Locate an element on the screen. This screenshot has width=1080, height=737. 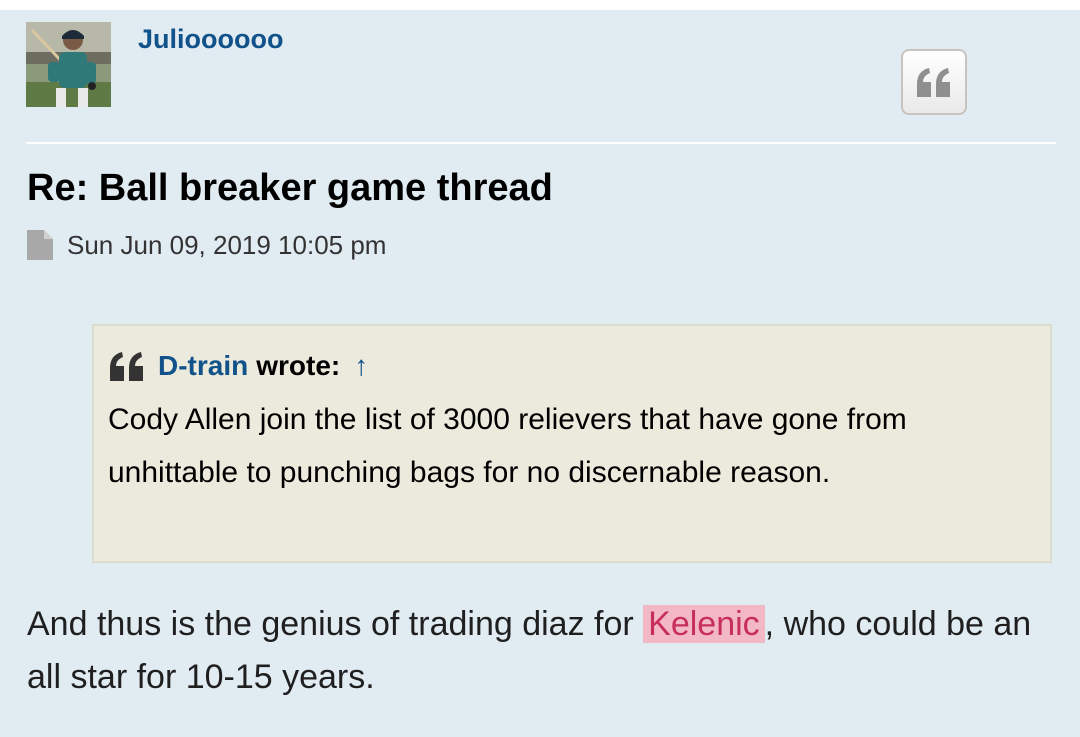
post-title: Re: Ball breaker game thread is located at coordinates (290, 188).